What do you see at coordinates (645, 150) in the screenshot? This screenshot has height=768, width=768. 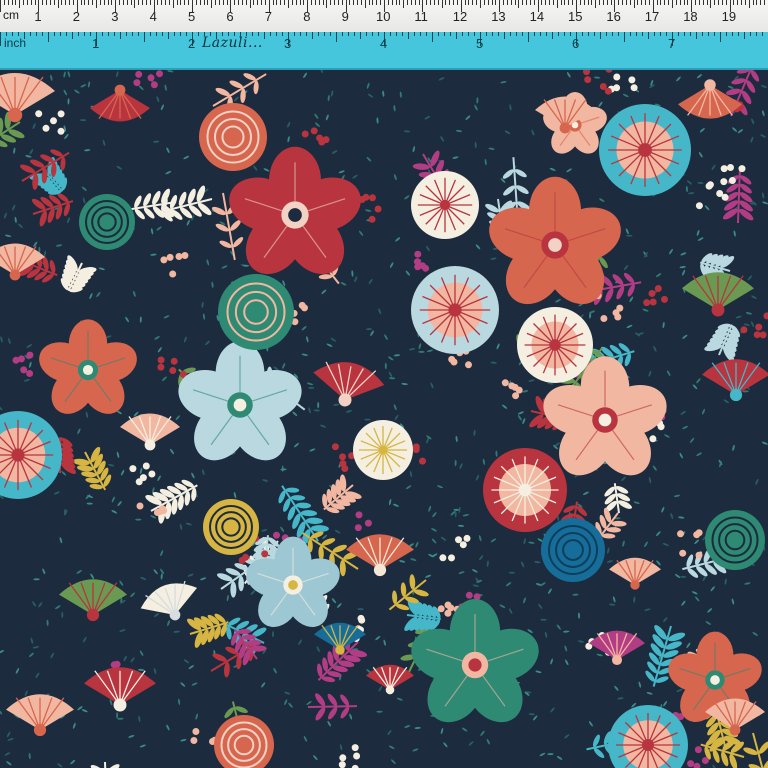 I see `burst-flower` at bounding box center [645, 150].